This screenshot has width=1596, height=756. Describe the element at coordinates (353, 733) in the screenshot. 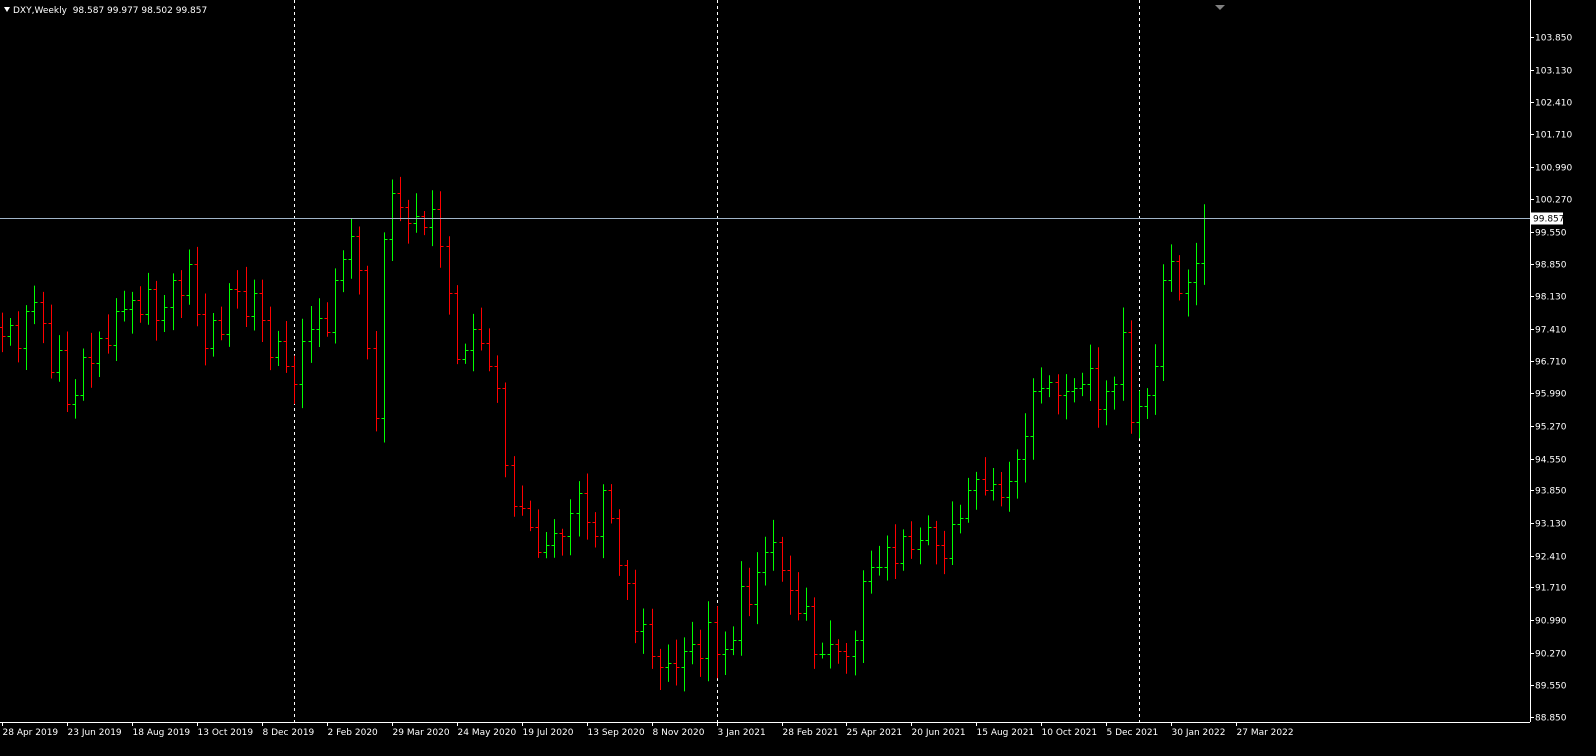

I see `x-tick-label: 2 Feb 2020` at that location.